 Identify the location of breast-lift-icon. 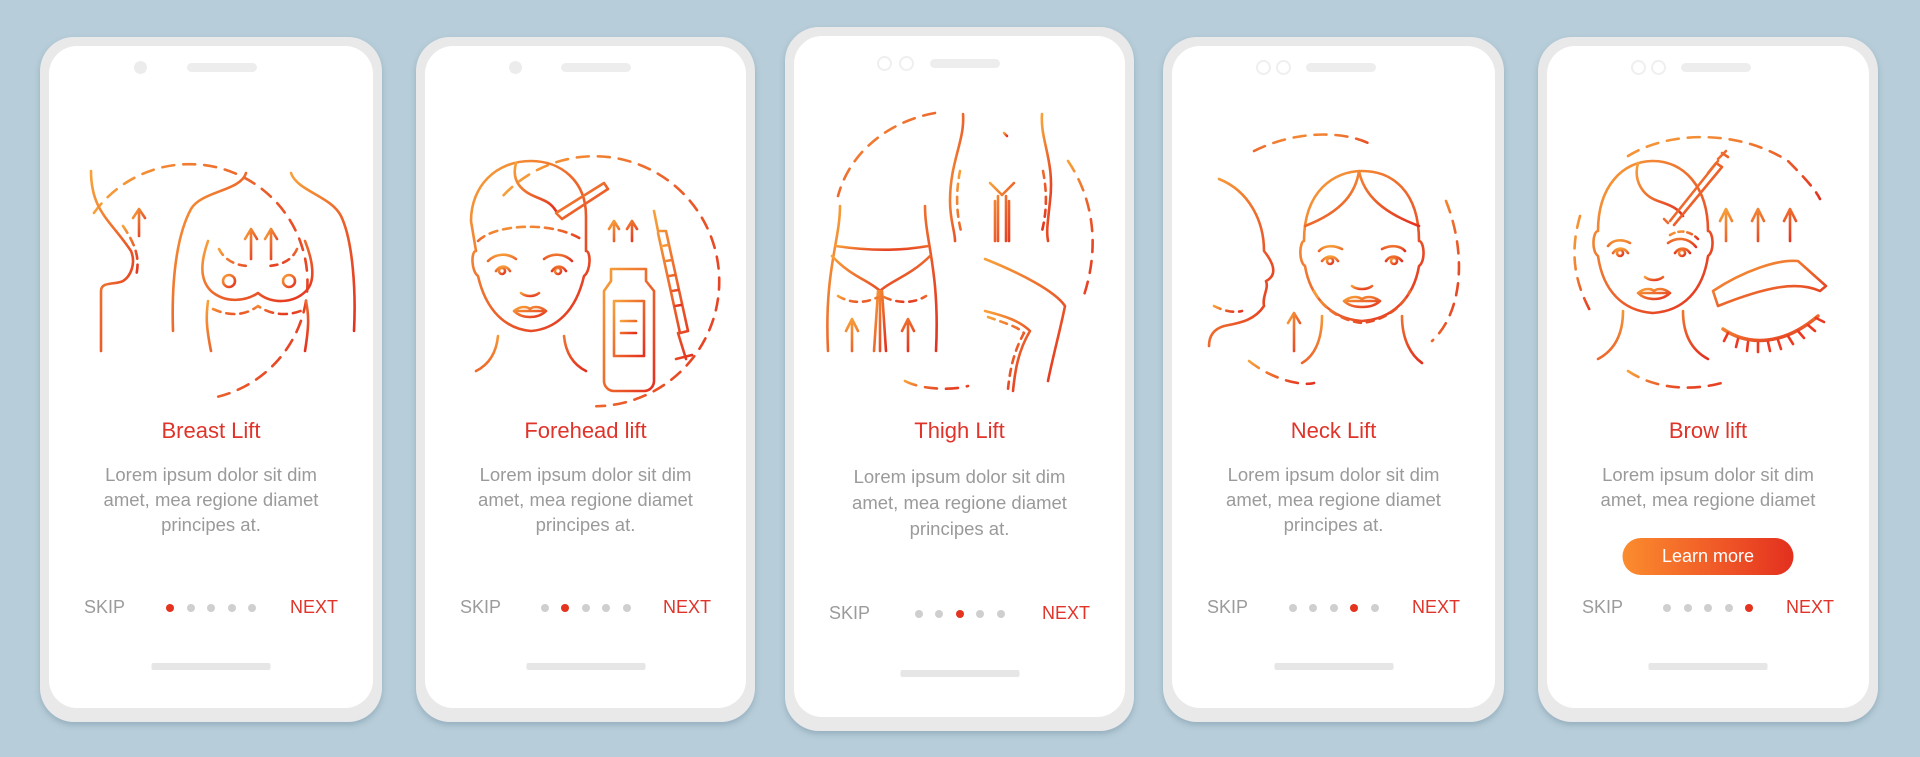
(222, 280).